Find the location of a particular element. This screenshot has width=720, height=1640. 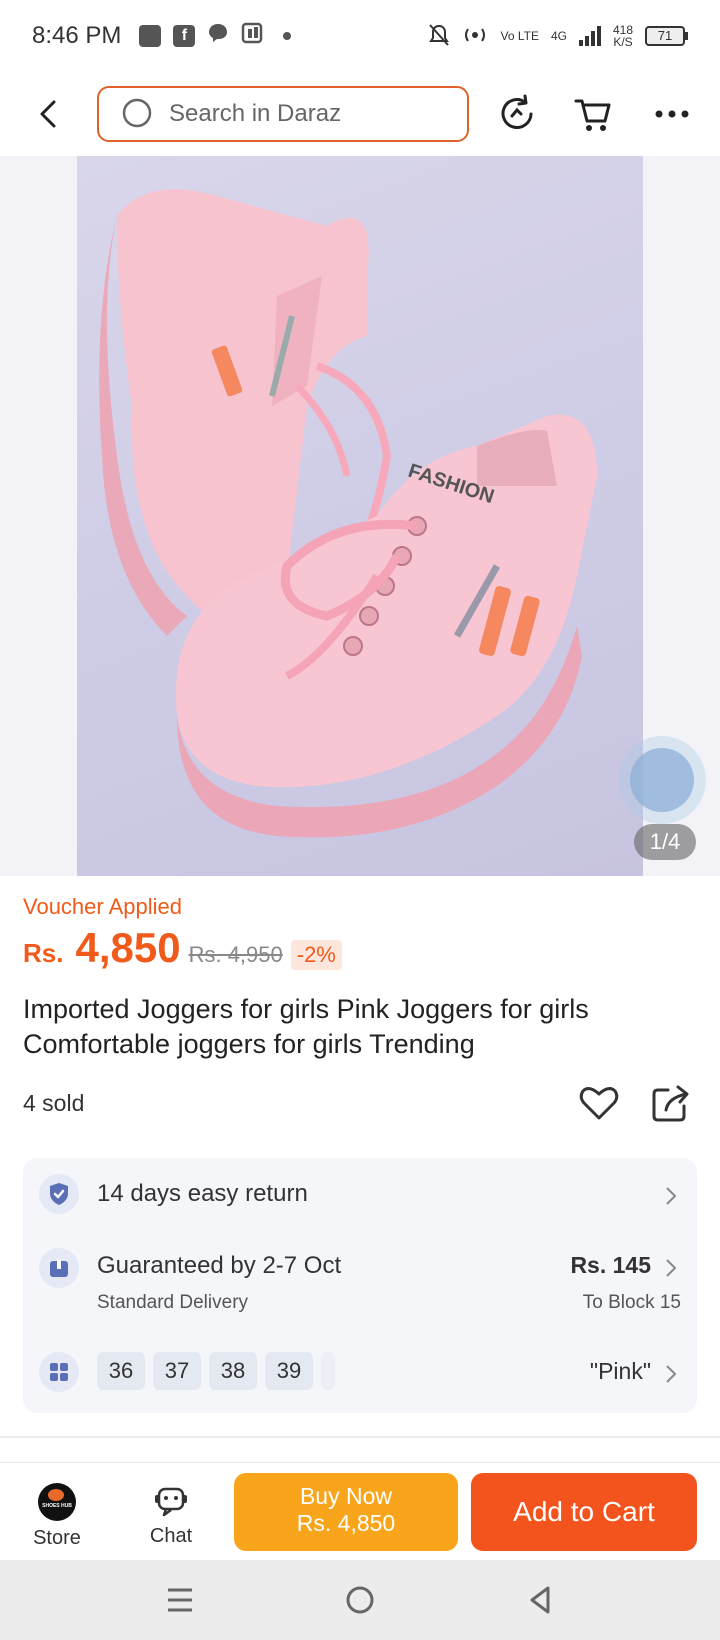

menu-lines-icon is located at coordinates (180, 1600).